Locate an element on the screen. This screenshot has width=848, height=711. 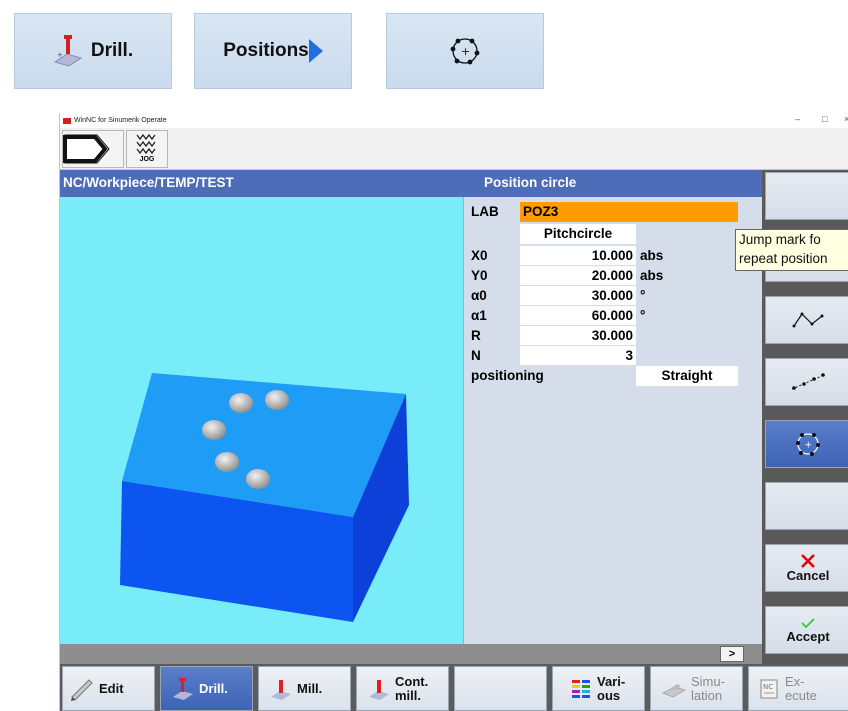
y0-unit: abs is located at coordinates (651, 275).